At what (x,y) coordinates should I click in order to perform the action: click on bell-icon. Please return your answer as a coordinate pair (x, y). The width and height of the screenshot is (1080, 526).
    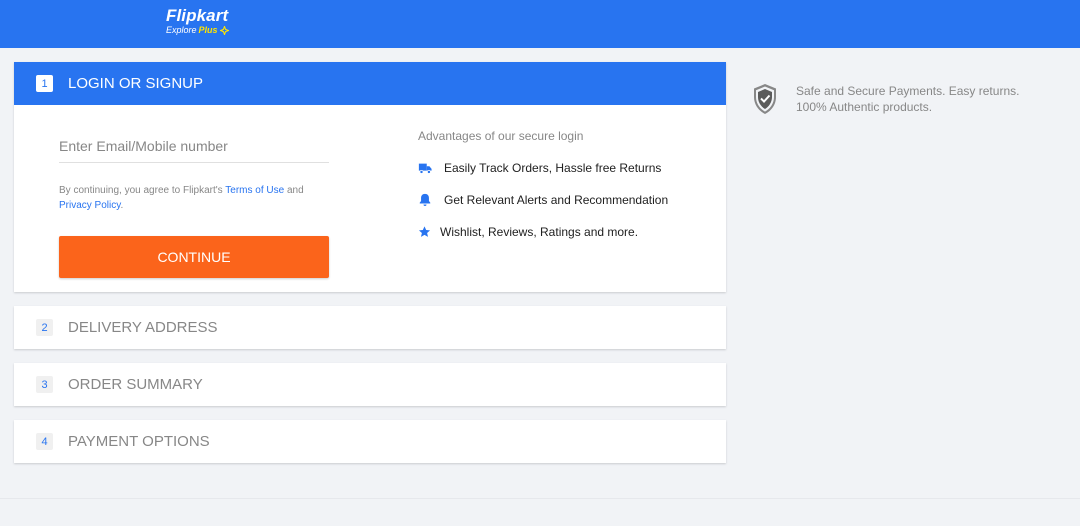
    Looking at the image, I should click on (425, 200).